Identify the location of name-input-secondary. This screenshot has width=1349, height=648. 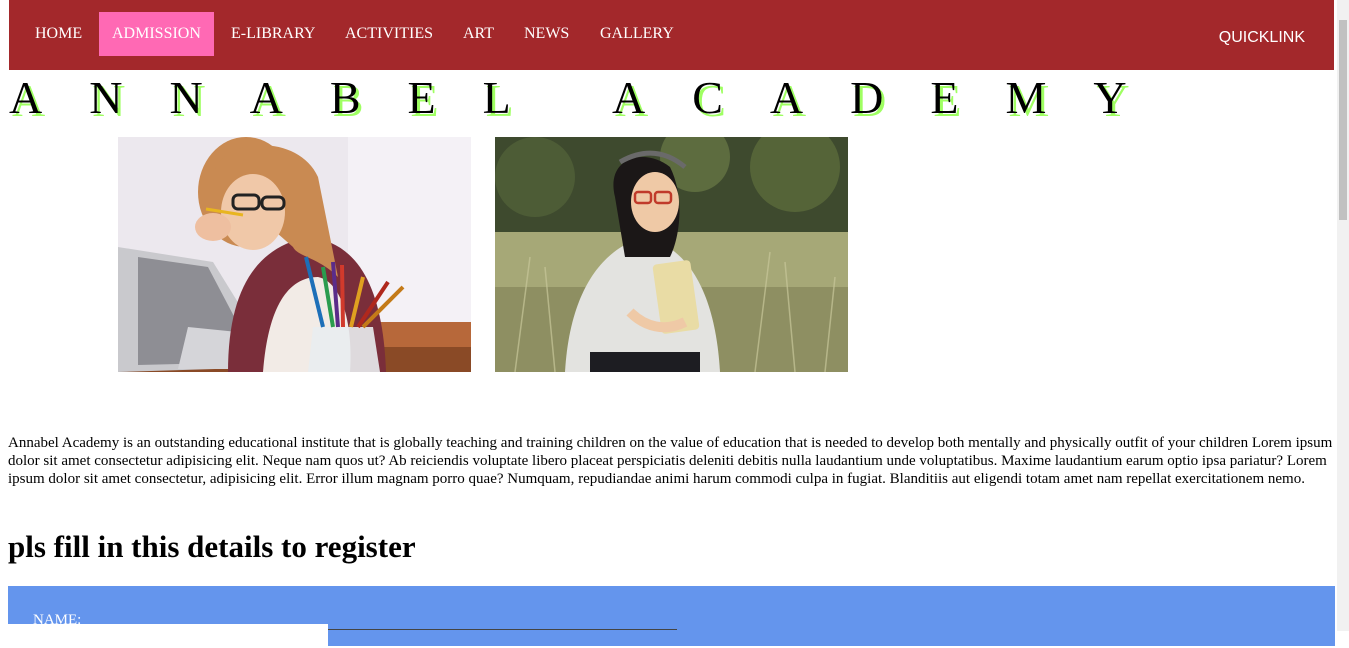
(502, 638).